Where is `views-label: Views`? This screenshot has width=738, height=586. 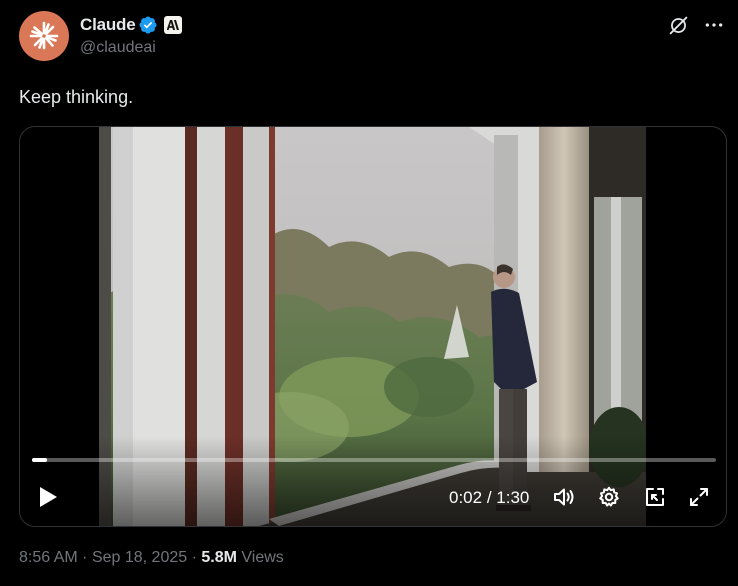
views-label: Views is located at coordinates (262, 557).